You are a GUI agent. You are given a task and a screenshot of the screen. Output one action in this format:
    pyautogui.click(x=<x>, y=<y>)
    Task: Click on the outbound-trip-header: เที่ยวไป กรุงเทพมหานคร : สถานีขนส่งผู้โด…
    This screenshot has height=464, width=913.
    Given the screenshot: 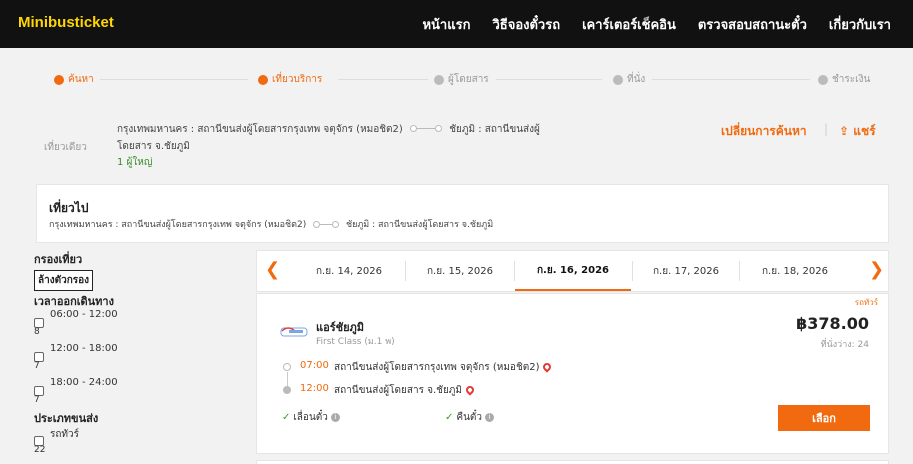 What is the action you would take?
    pyautogui.click(x=462, y=213)
    